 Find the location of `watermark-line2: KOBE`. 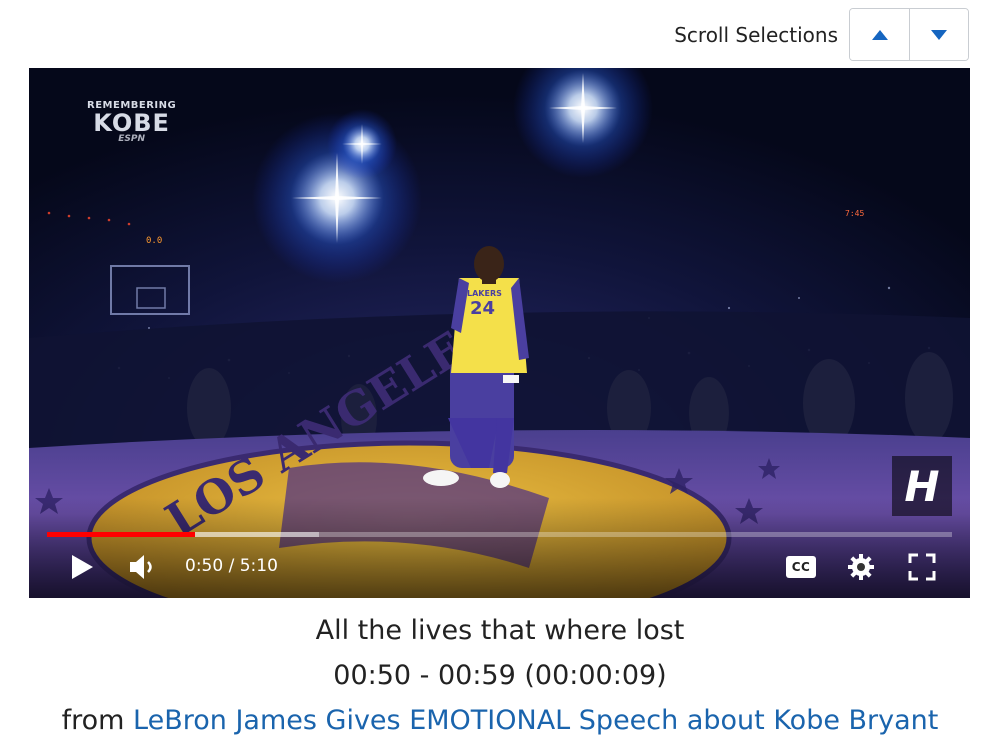

watermark-line2: KOBE is located at coordinates (131, 123).